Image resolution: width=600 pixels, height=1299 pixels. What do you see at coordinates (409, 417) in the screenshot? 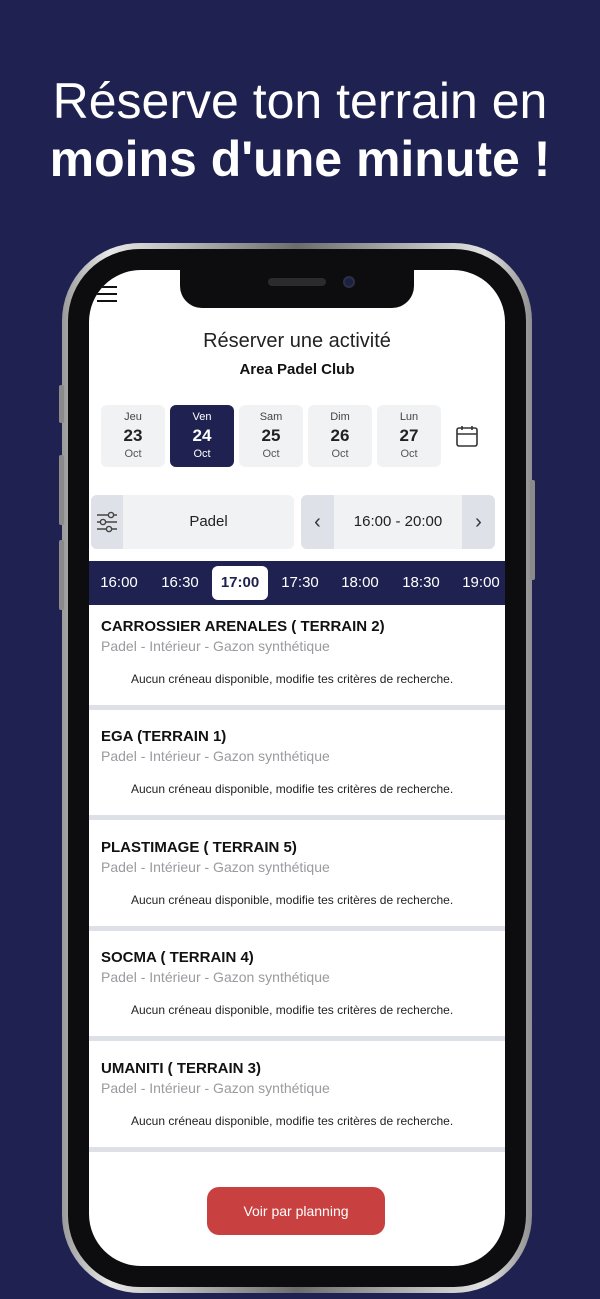
I see `day-name: Lun` at bounding box center [409, 417].